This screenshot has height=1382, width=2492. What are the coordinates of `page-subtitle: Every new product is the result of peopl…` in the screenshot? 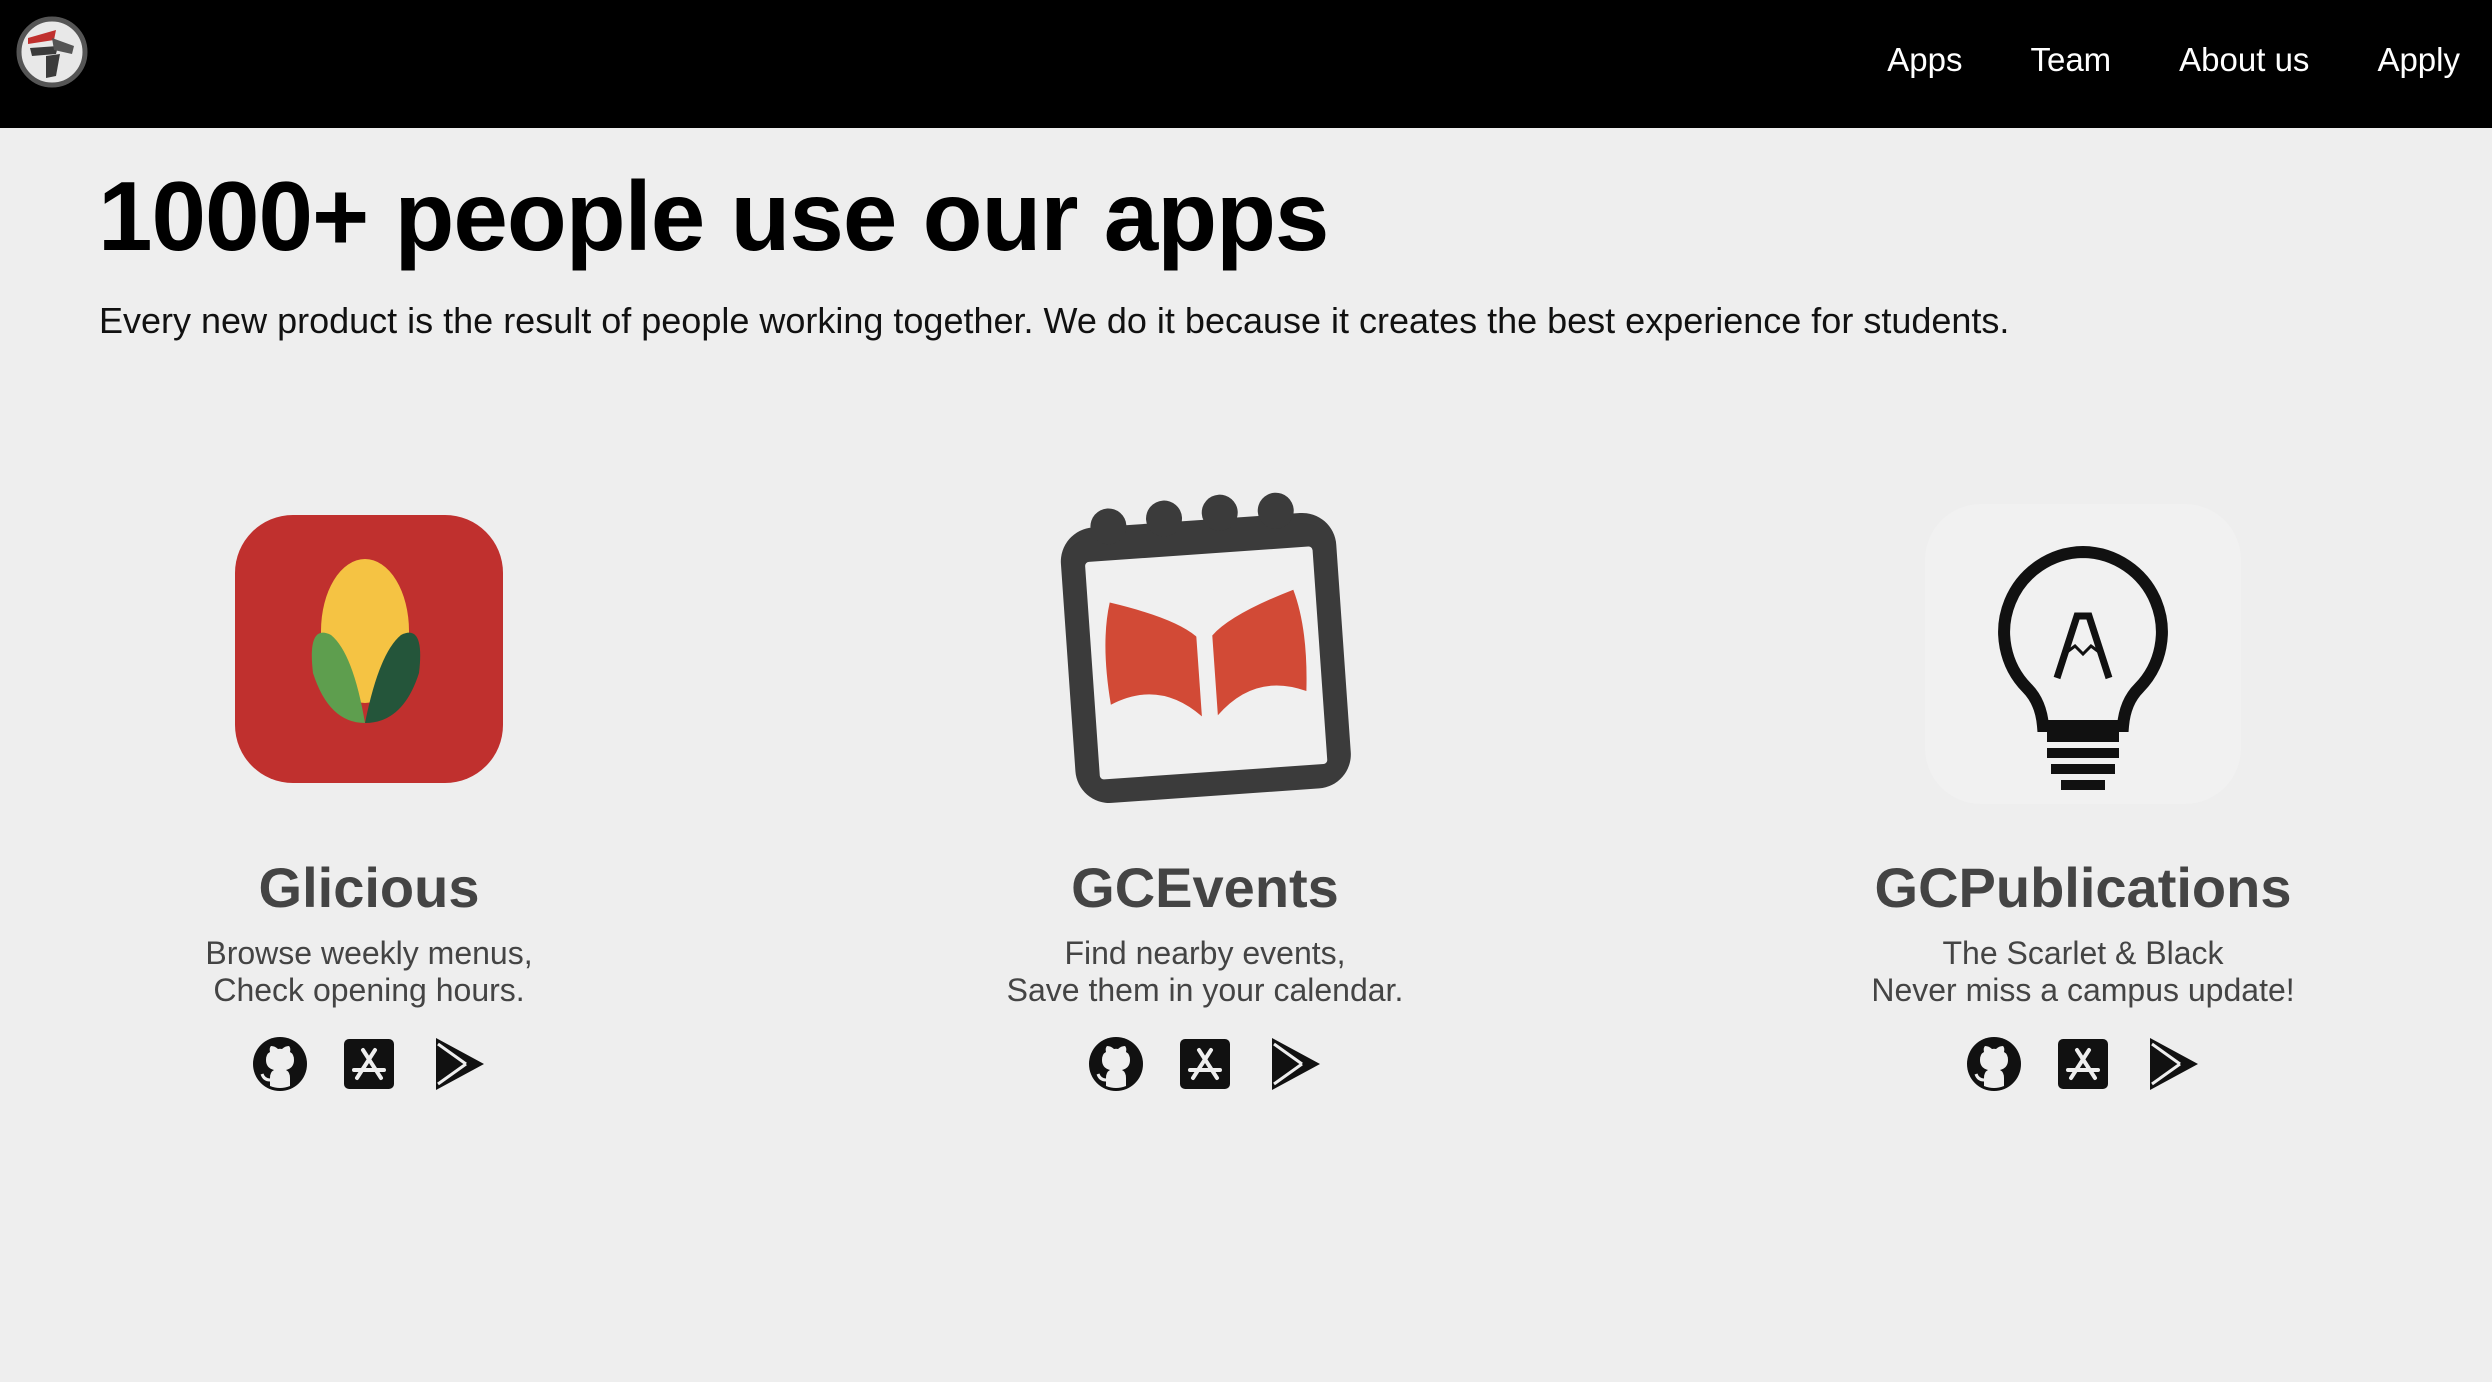 It's located at (1054, 320).